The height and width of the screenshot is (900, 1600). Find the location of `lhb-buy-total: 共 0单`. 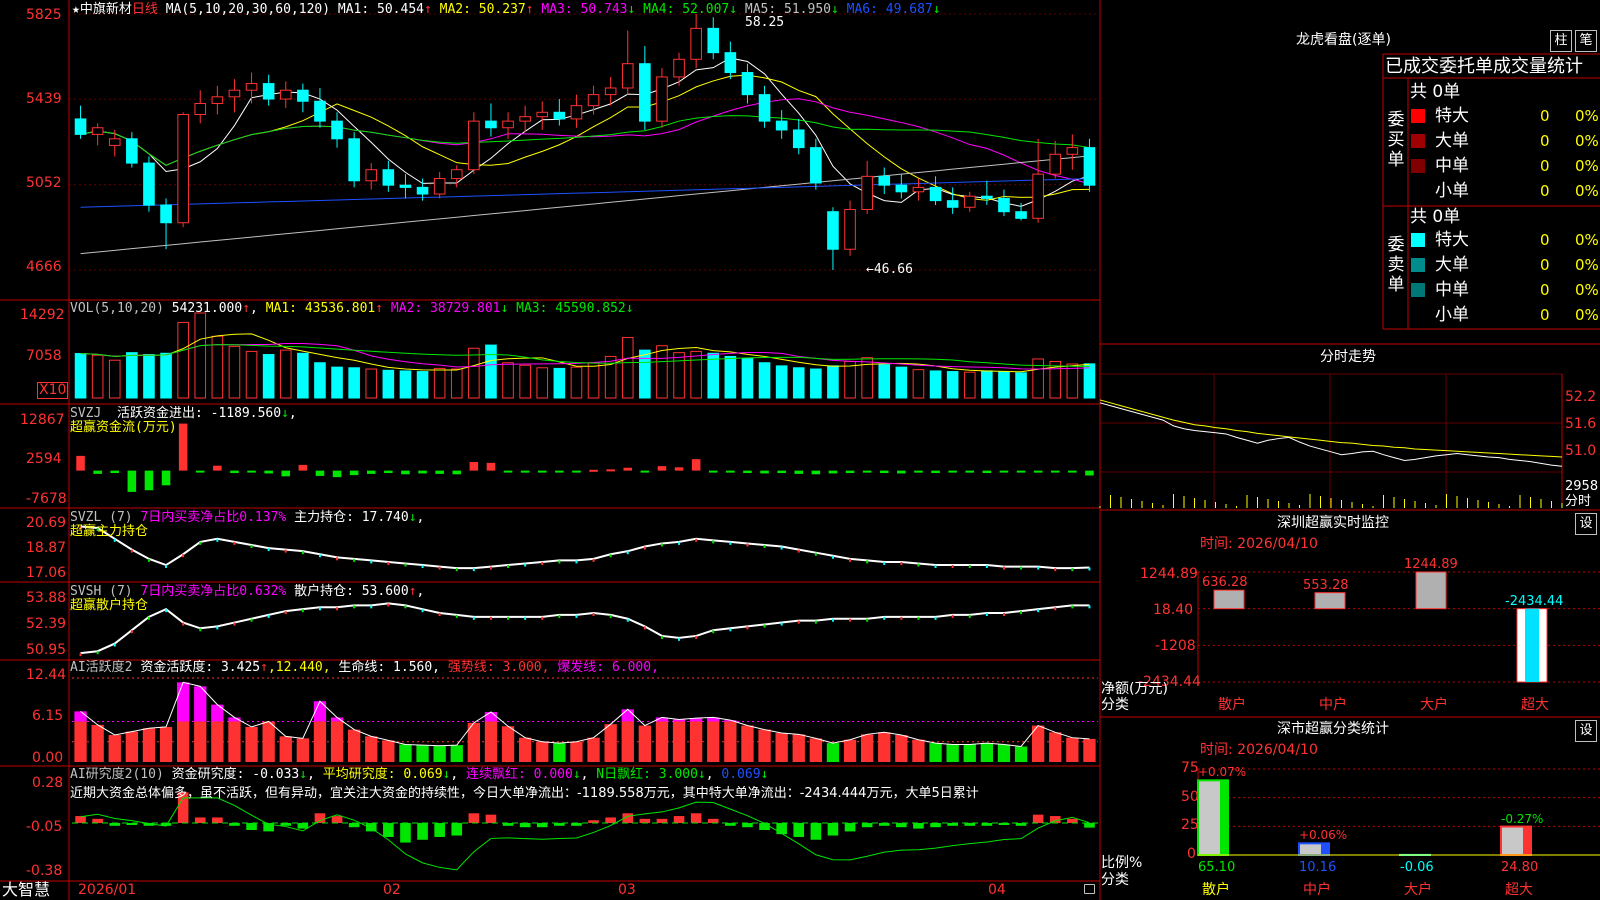

lhb-buy-total: 共 0单 is located at coordinates (1435, 92).